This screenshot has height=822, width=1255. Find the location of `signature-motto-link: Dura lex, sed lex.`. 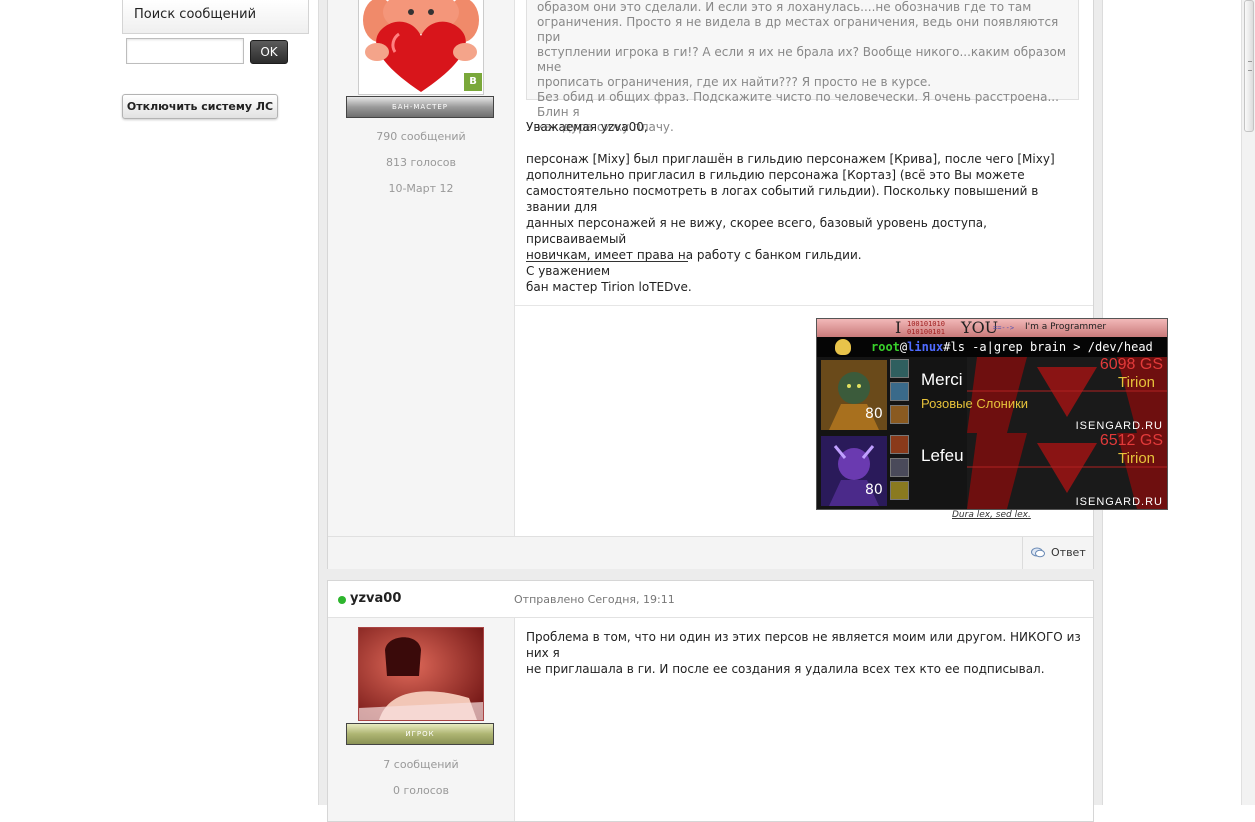

signature-motto-link: Dura lex, sed lex. is located at coordinates (991, 515).